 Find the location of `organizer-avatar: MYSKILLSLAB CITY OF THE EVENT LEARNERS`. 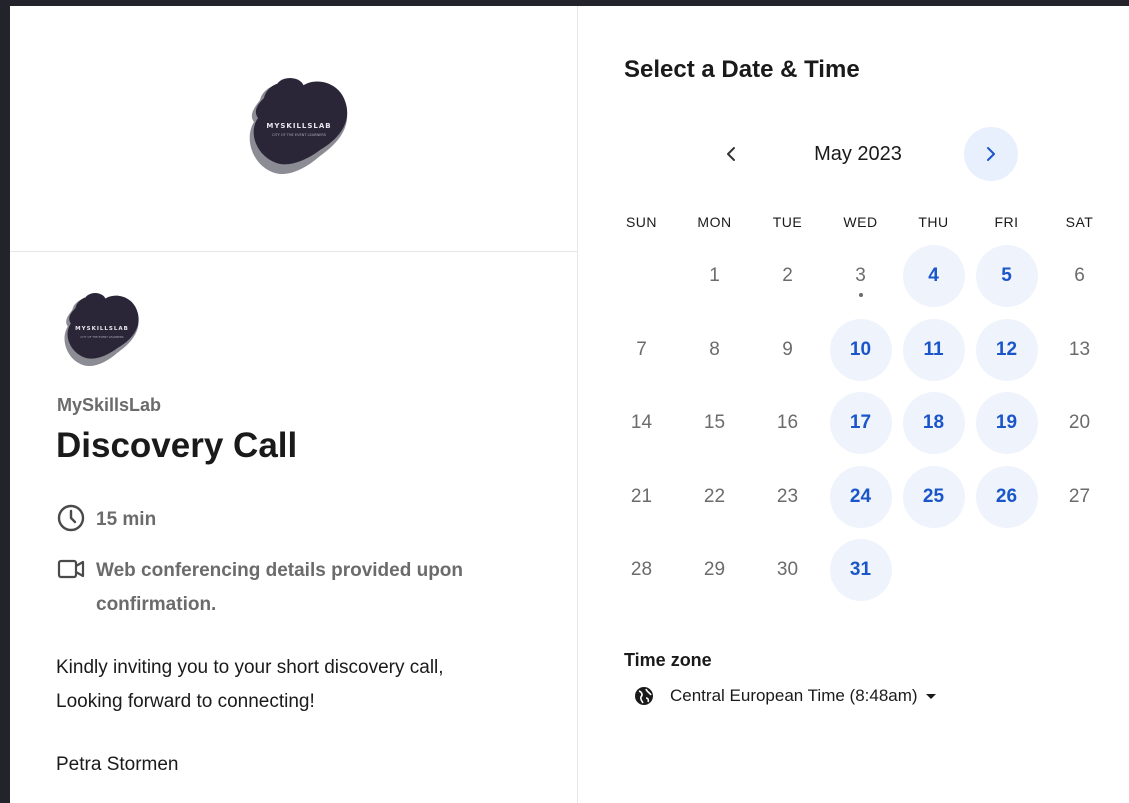

organizer-avatar: MYSKILLSLAB CITY OF THE EVENT LEARNERS is located at coordinates (102, 328).